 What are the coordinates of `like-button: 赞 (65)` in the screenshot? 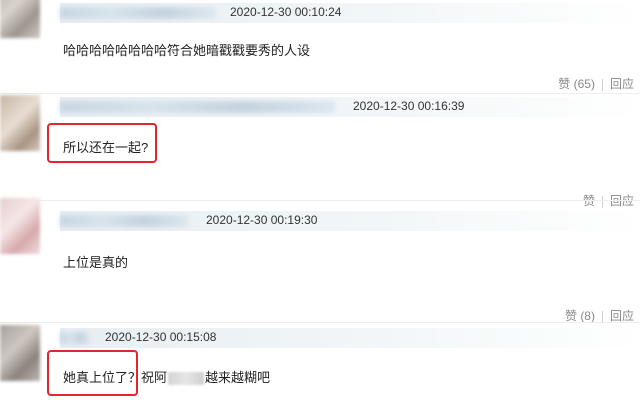 It's located at (576, 83).